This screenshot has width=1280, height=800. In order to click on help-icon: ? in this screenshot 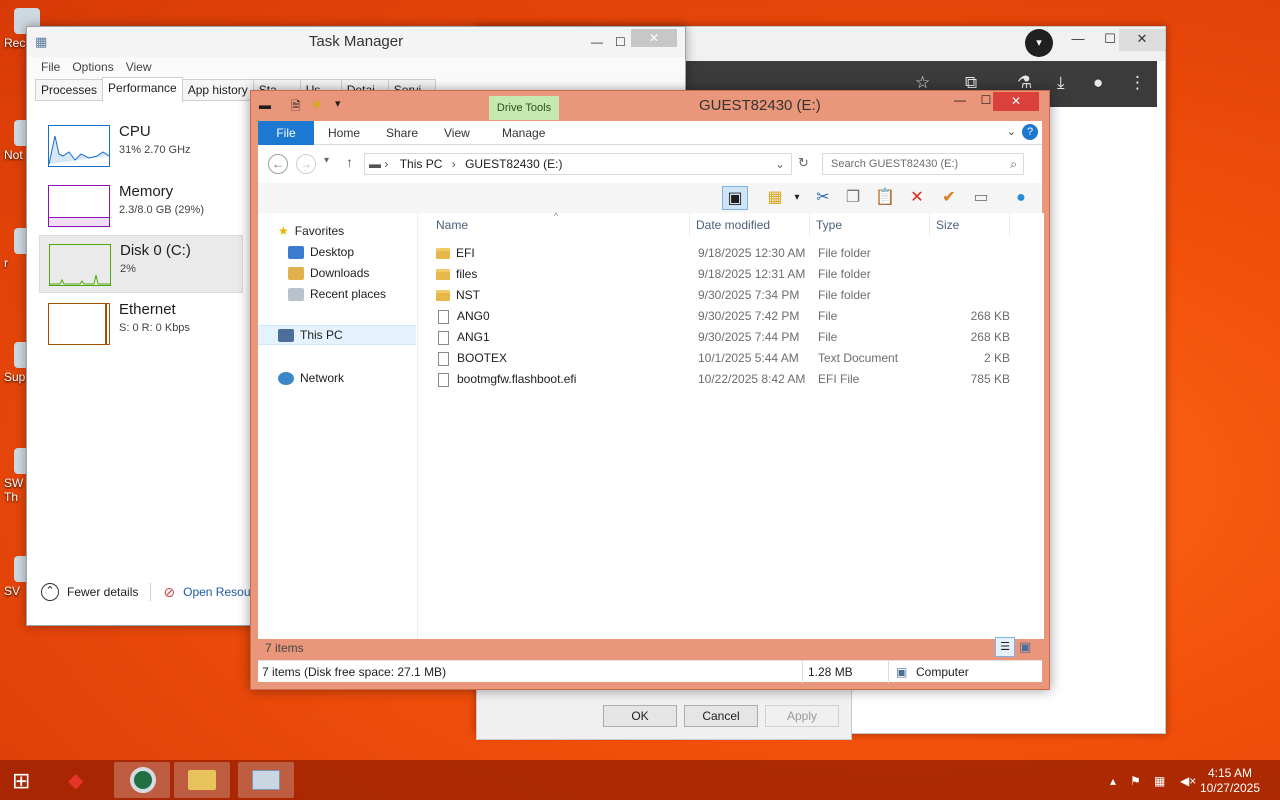, I will do `click(1030, 132)`.